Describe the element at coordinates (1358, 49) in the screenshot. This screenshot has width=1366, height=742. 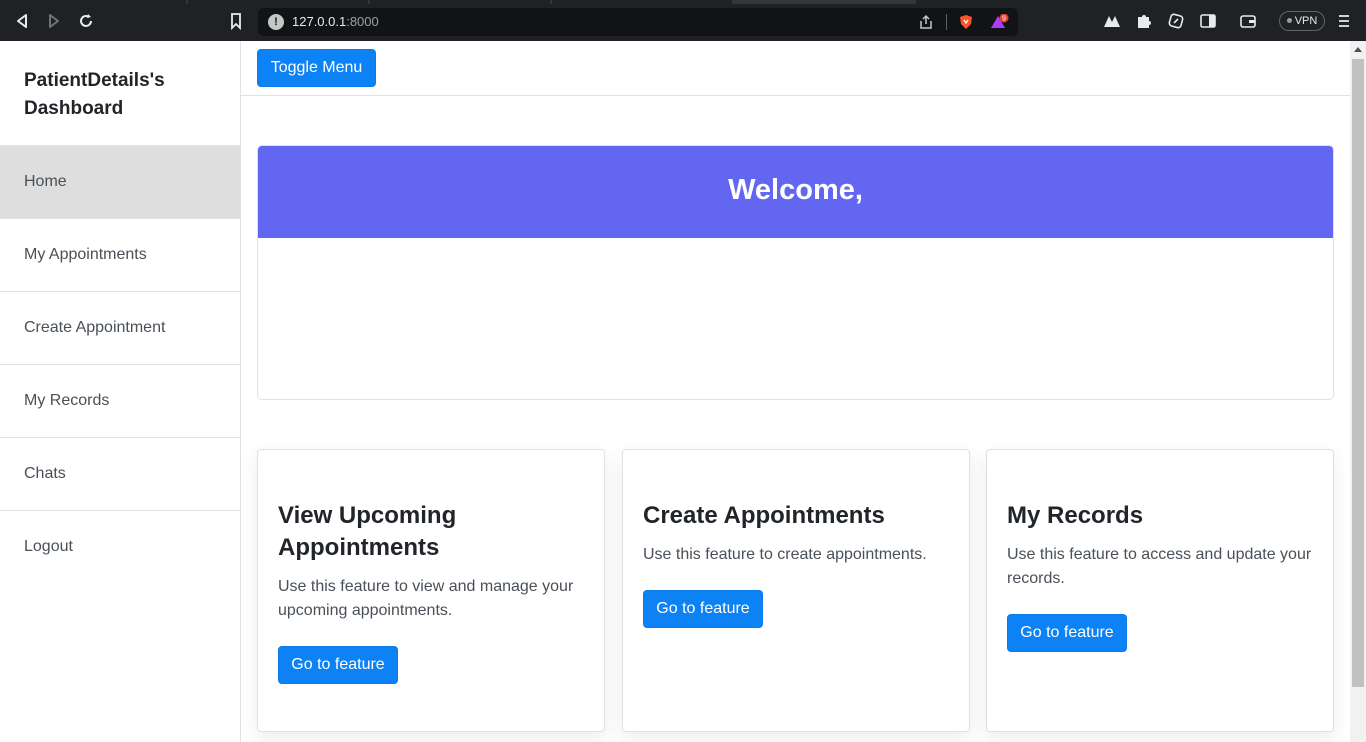
I see `scroll-up-icon` at that location.